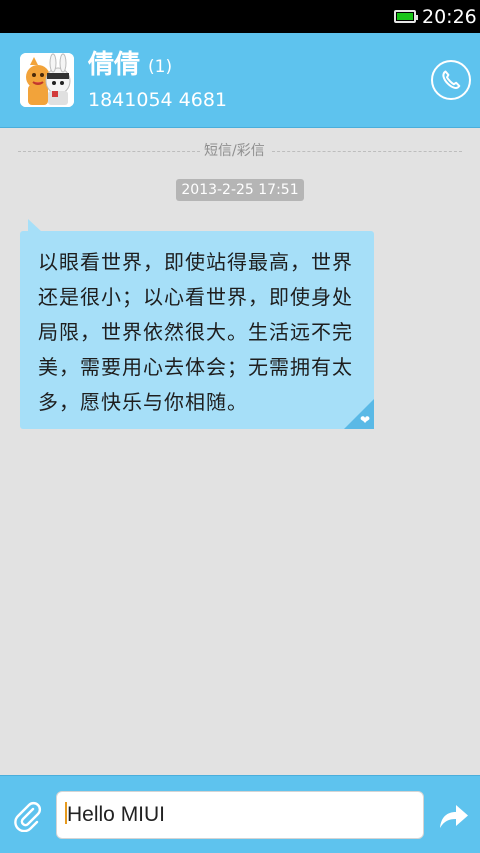 This screenshot has height=853, width=480. I want to click on heart-icon: ❤, so click(364, 420).